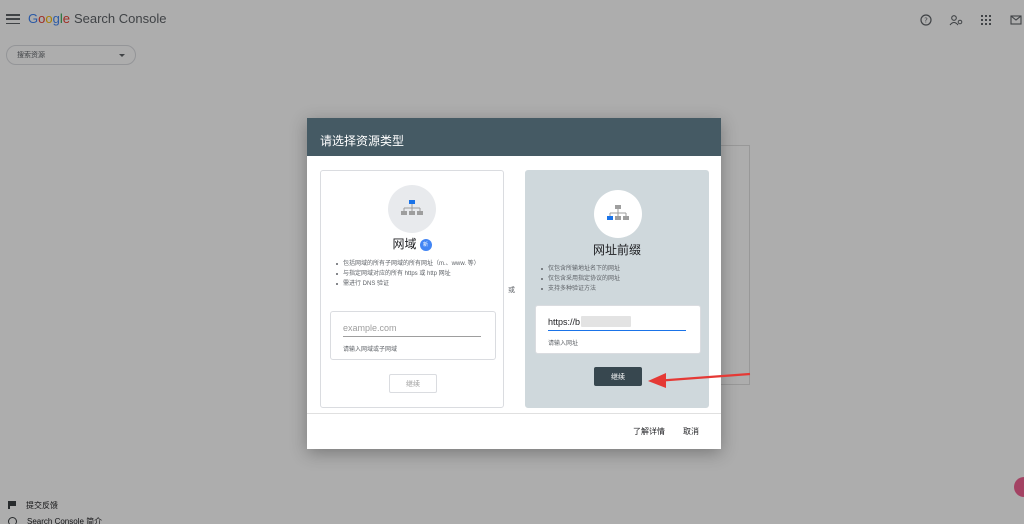 This screenshot has height=524, width=1024. I want to click on domain-input-container: 请输入网域或子网域, so click(413, 335).